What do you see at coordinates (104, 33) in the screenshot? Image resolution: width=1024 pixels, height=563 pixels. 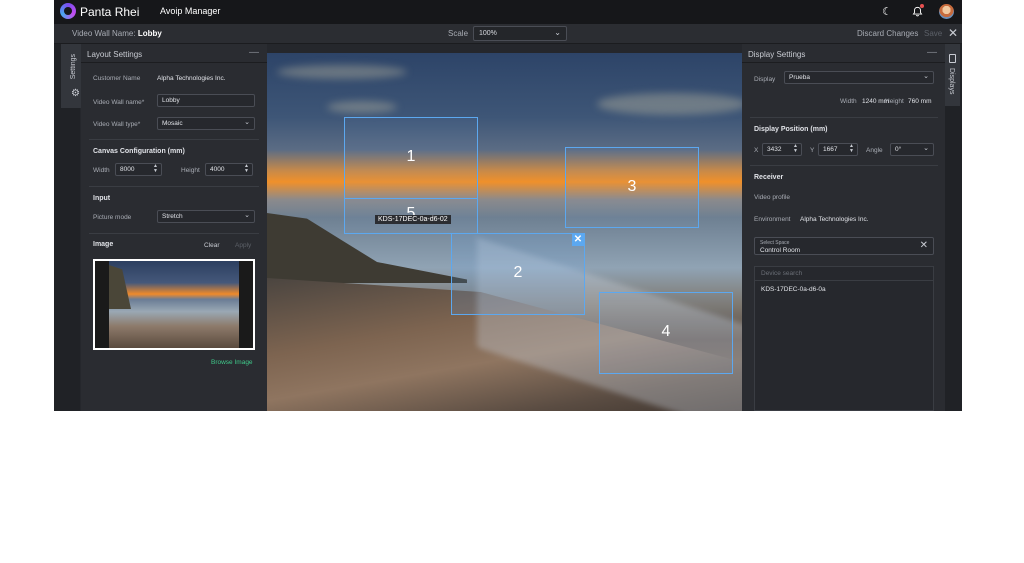 I see `wall-name-header-label: Video Wall Name:` at bounding box center [104, 33].